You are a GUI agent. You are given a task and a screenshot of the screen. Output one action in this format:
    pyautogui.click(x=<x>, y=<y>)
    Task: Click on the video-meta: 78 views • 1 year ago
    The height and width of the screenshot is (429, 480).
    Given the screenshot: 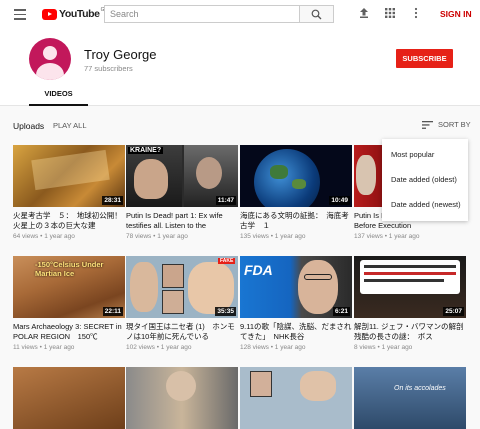 What is the action you would take?
    pyautogui.click(x=157, y=236)
    